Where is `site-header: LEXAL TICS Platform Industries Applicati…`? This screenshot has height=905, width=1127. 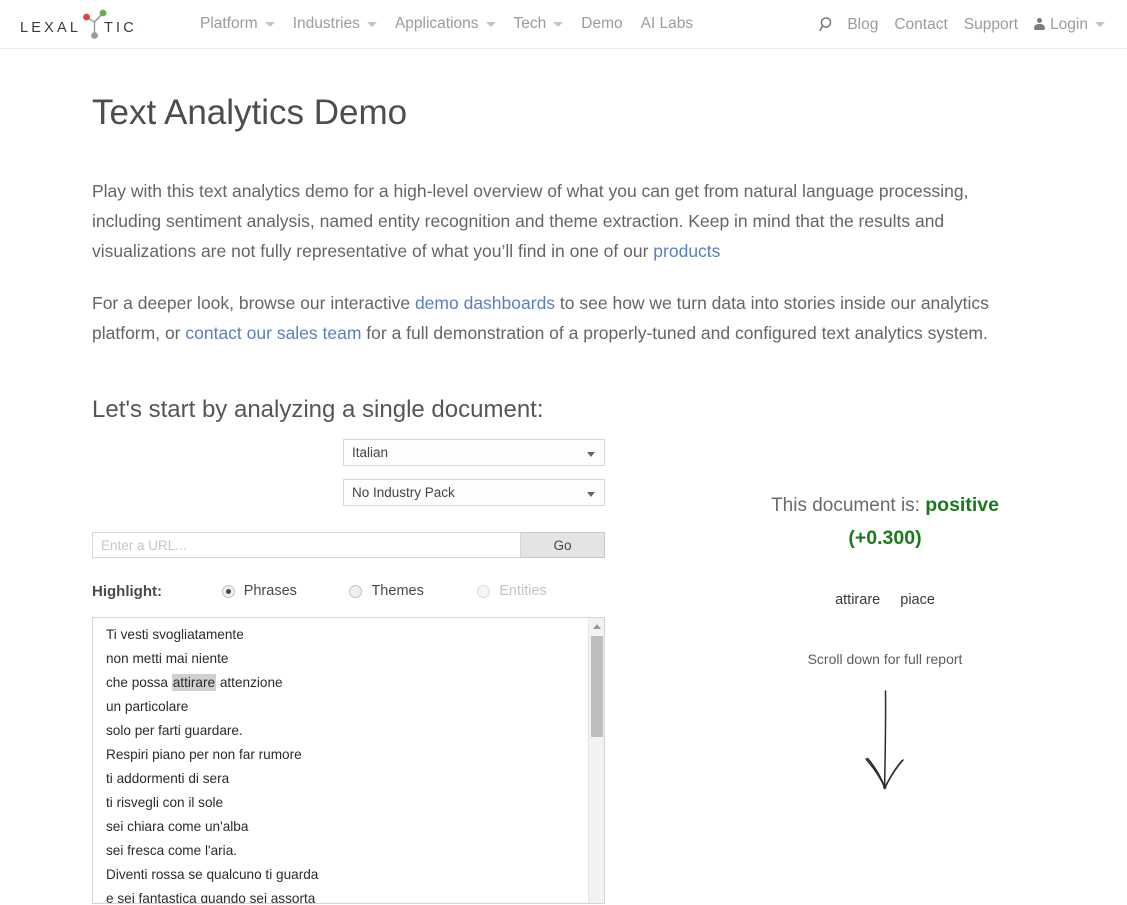
site-header: LEXAL TICS Platform Industries Applicati… is located at coordinates (563, 24).